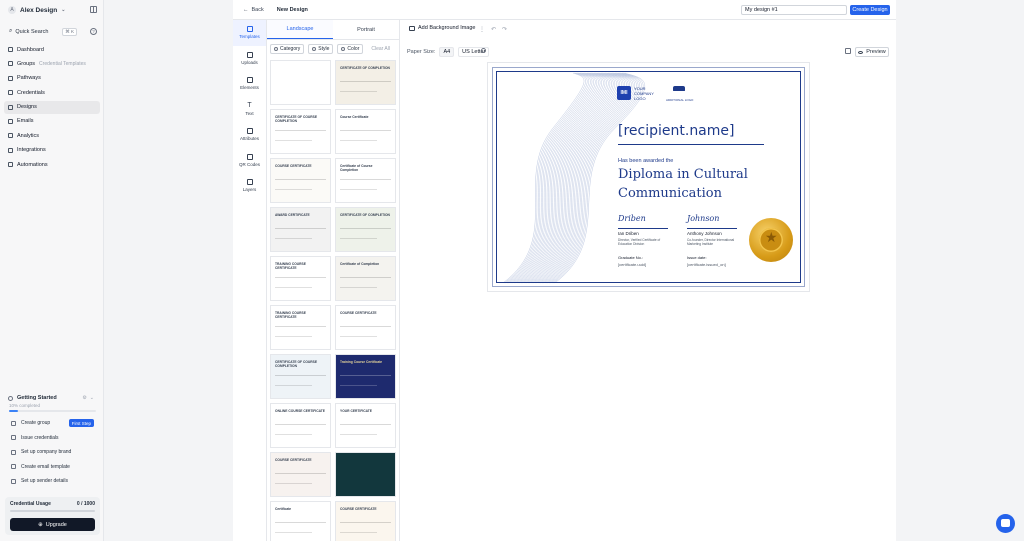  Describe the element at coordinates (365, 131) in the screenshot. I see `template-thumbnail: Course Certificate` at that location.